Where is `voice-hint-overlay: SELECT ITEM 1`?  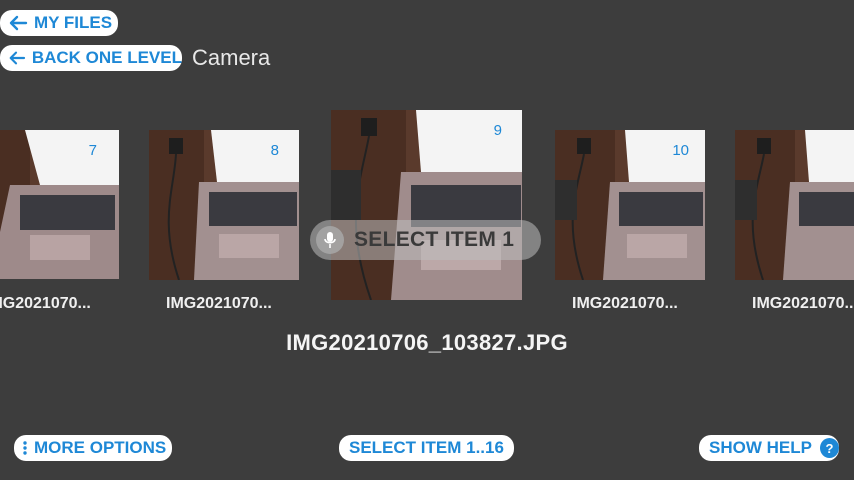 voice-hint-overlay: SELECT ITEM 1 is located at coordinates (425, 240).